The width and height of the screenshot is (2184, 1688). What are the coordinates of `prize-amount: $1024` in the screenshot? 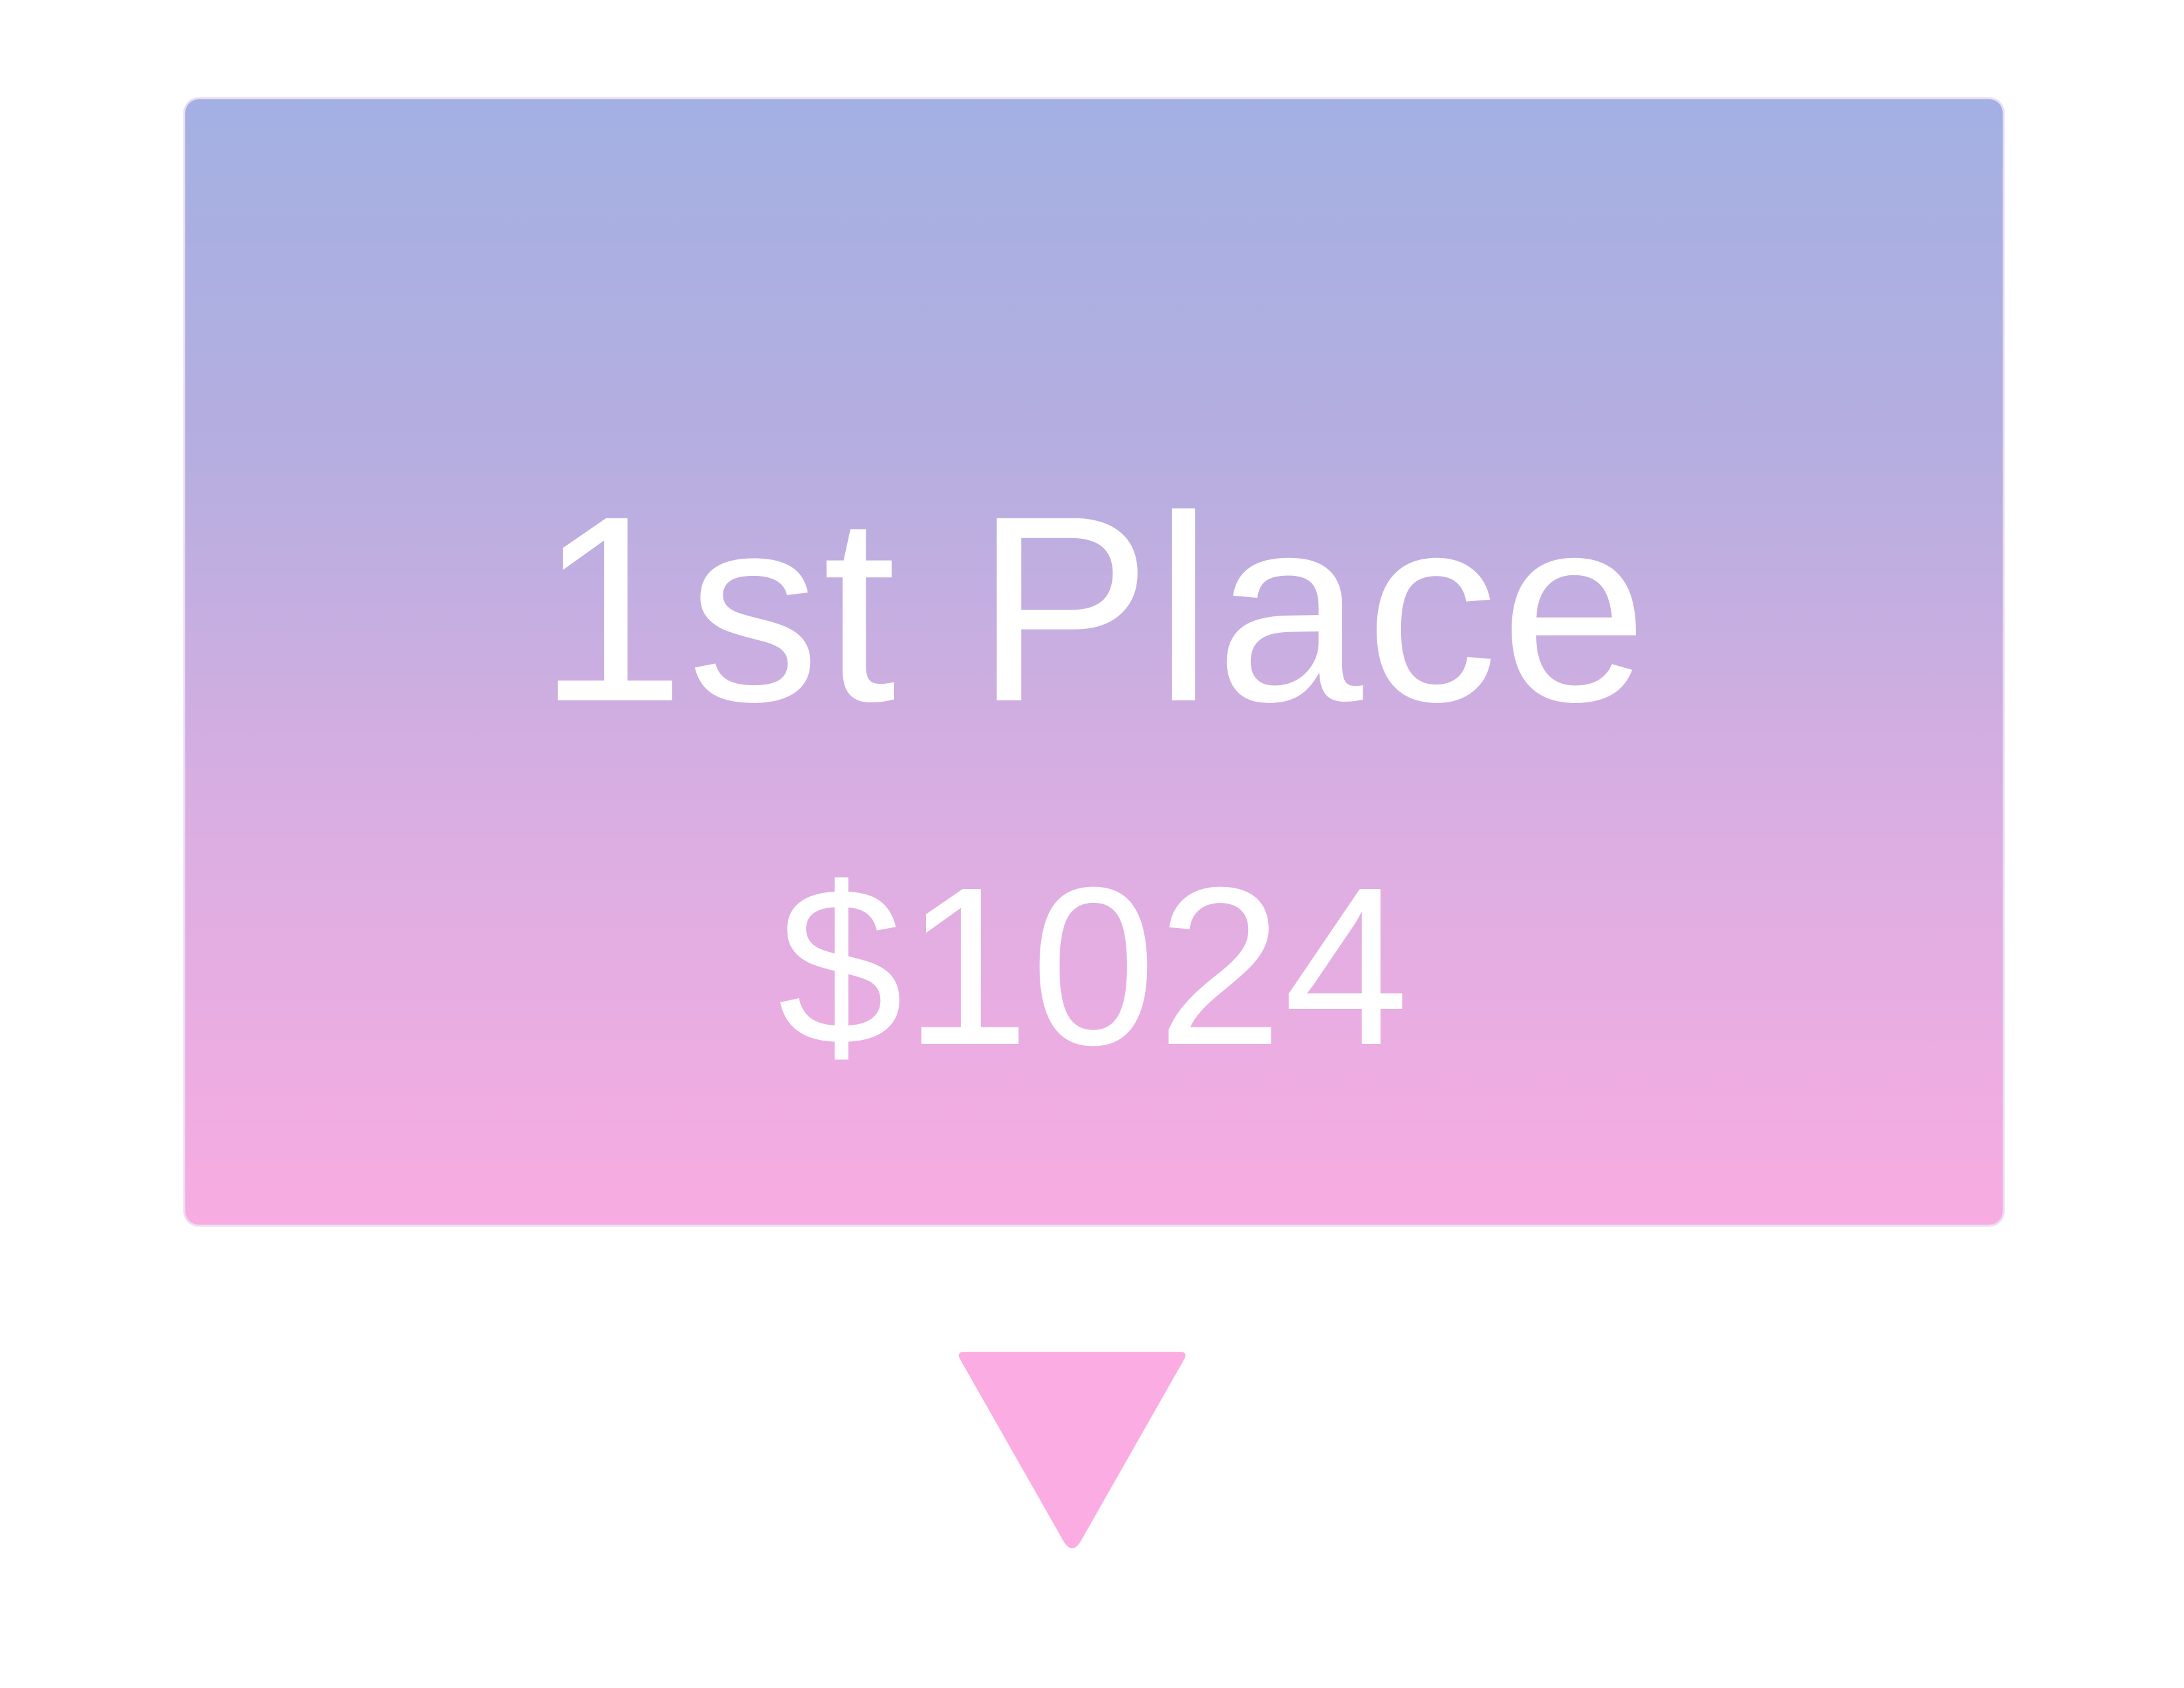 It's located at (1094, 966).